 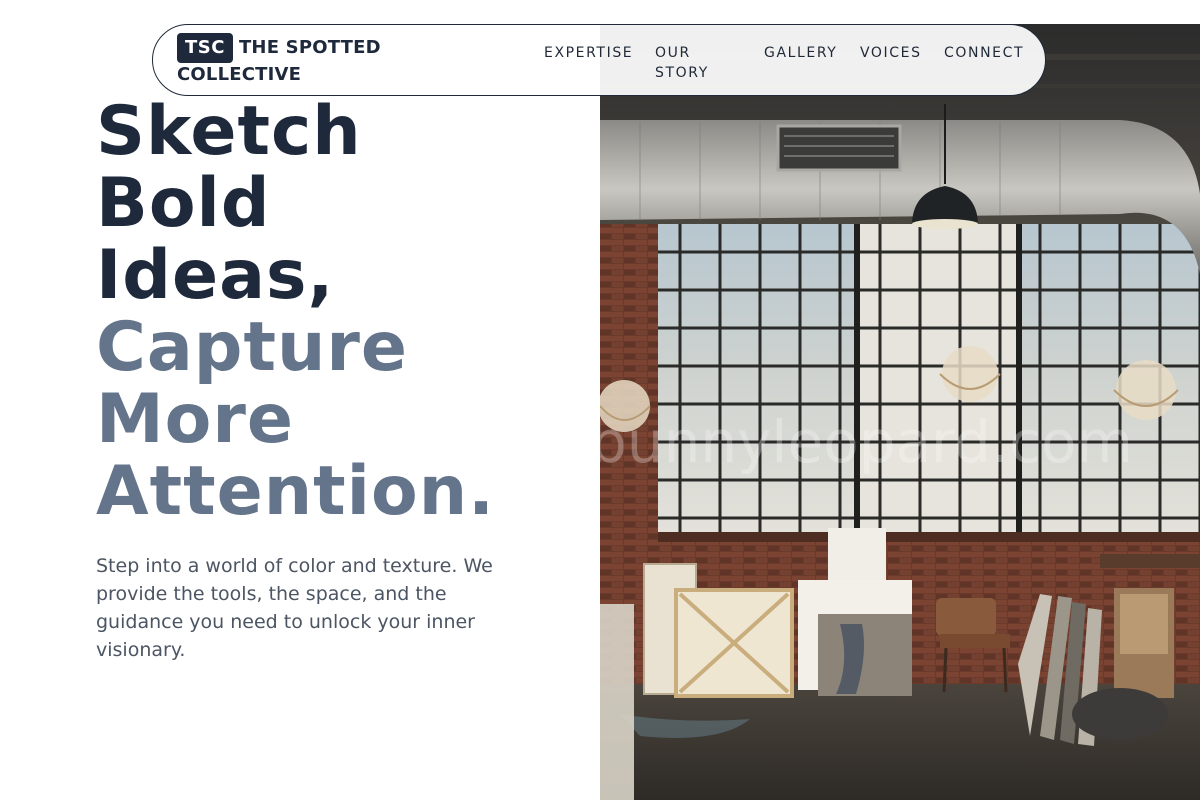 What do you see at coordinates (239, 74) in the screenshot?
I see `brand-name-line2: COLLECTIVE` at bounding box center [239, 74].